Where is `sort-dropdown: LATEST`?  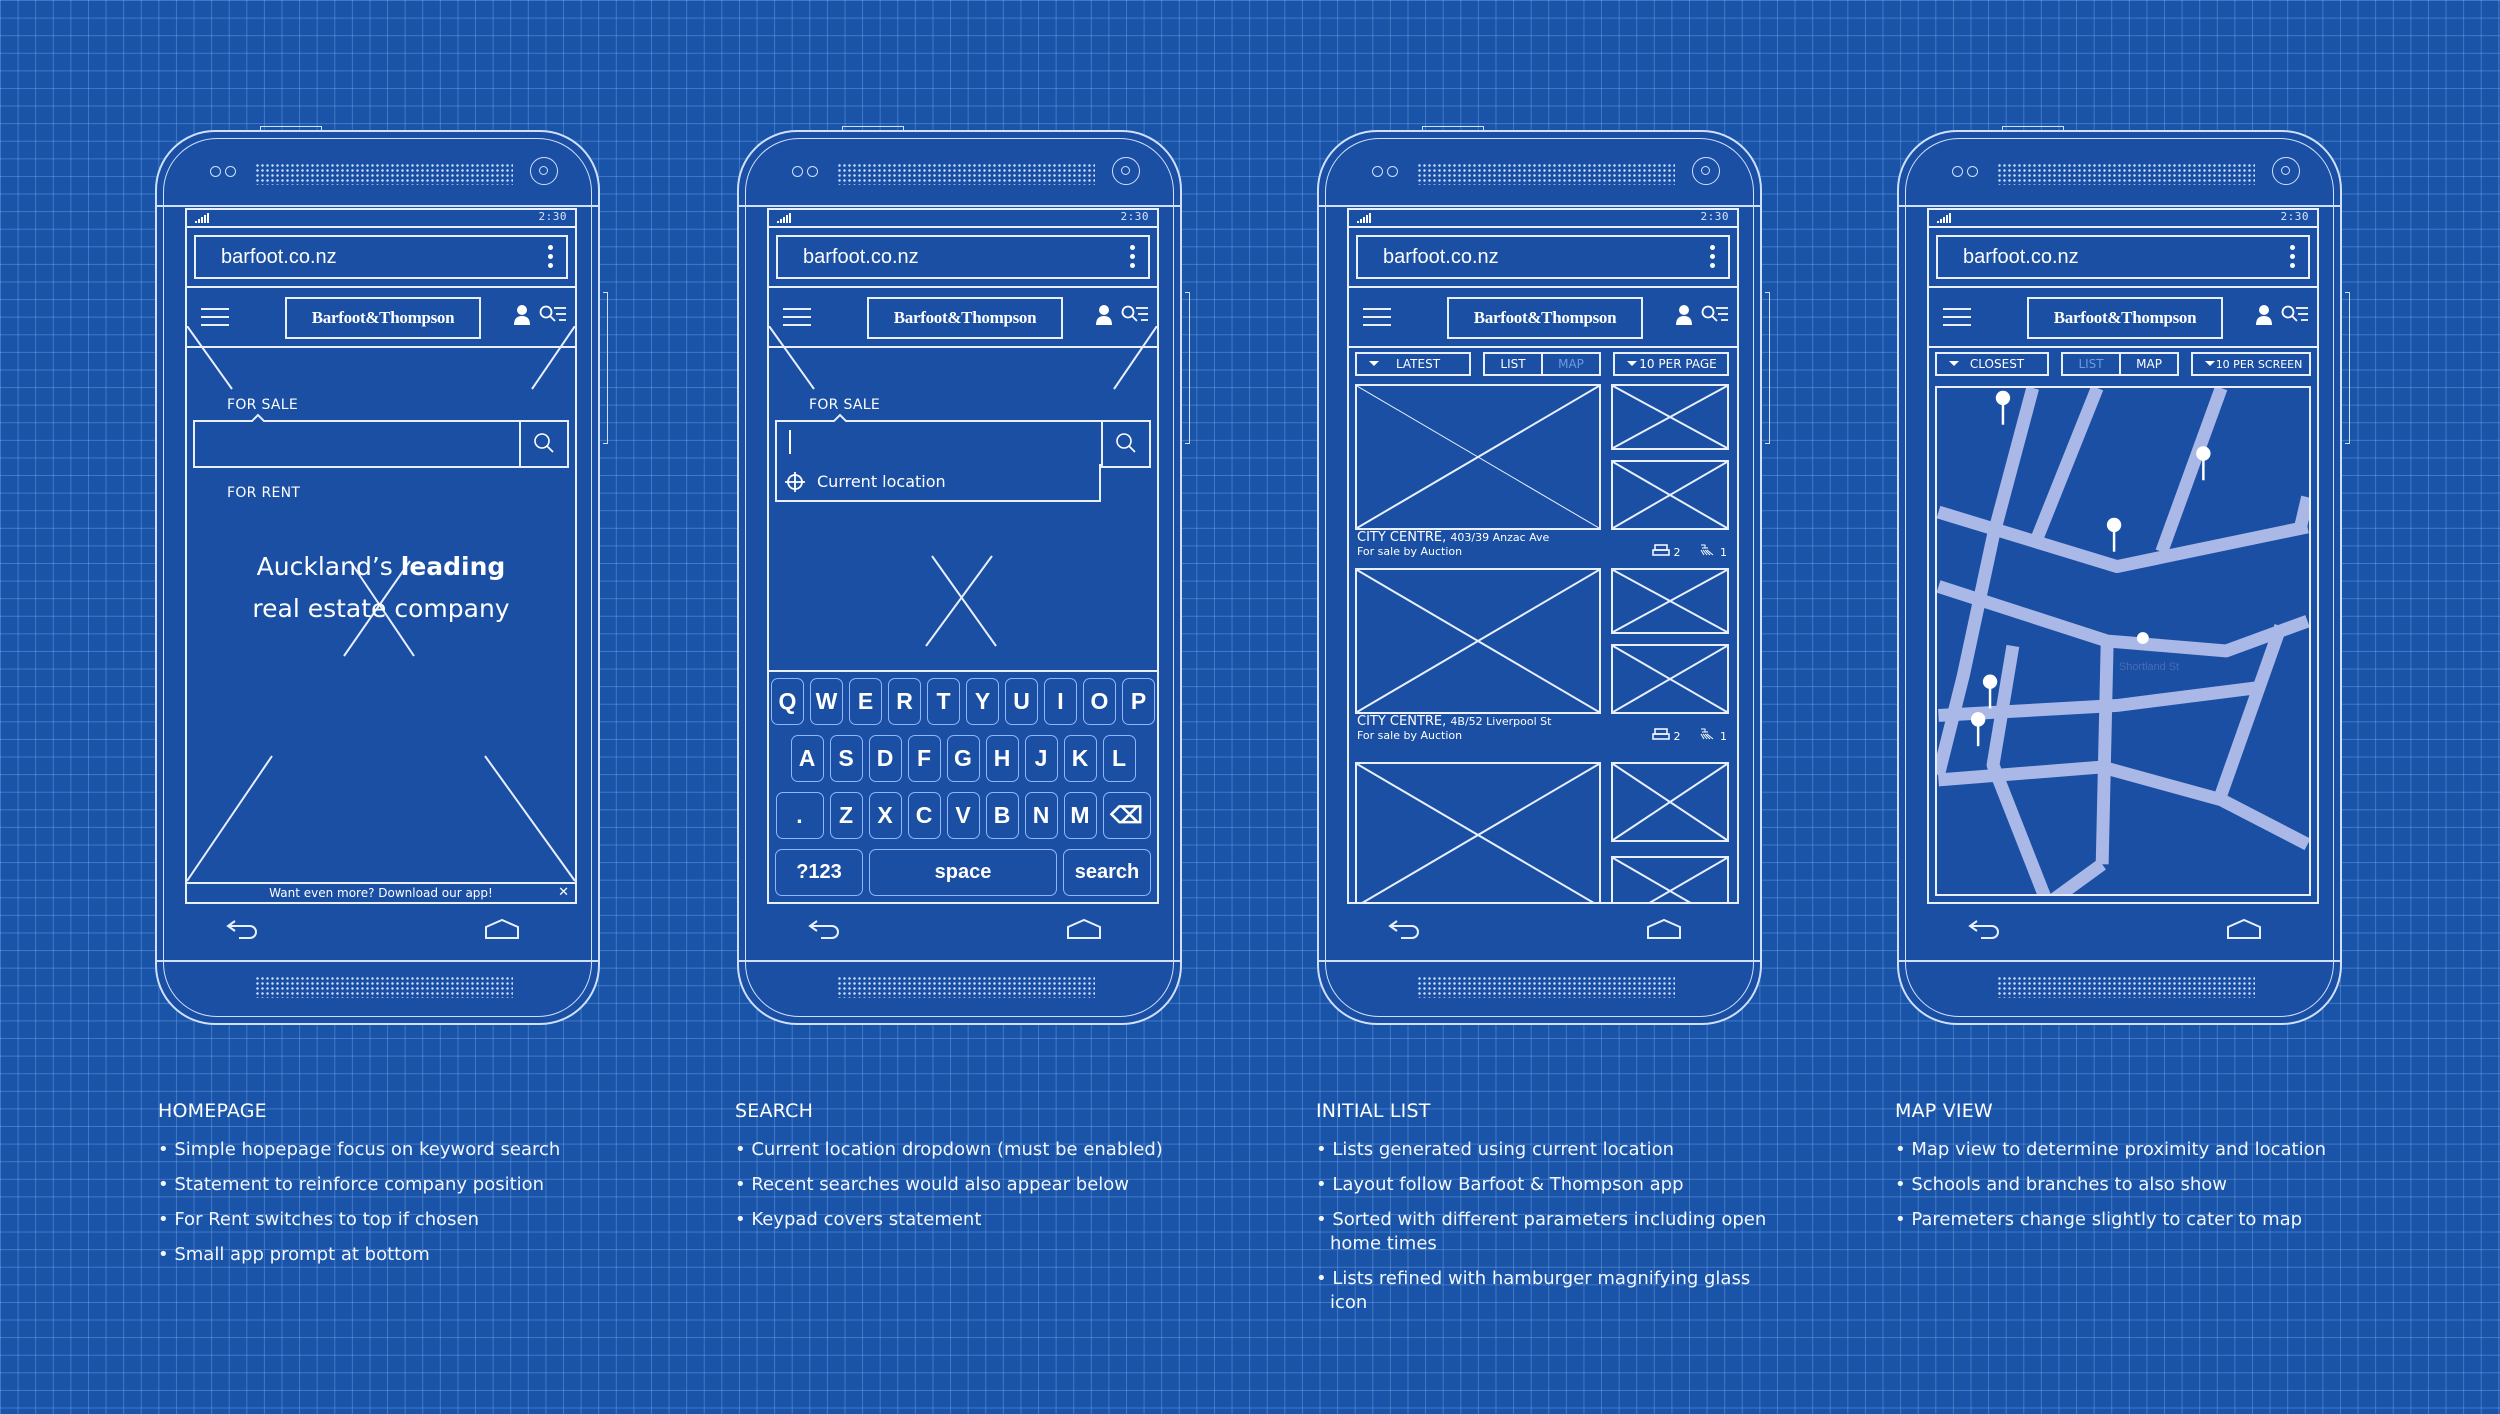 sort-dropdown: LATEST is located at coordinates (1413, 364).